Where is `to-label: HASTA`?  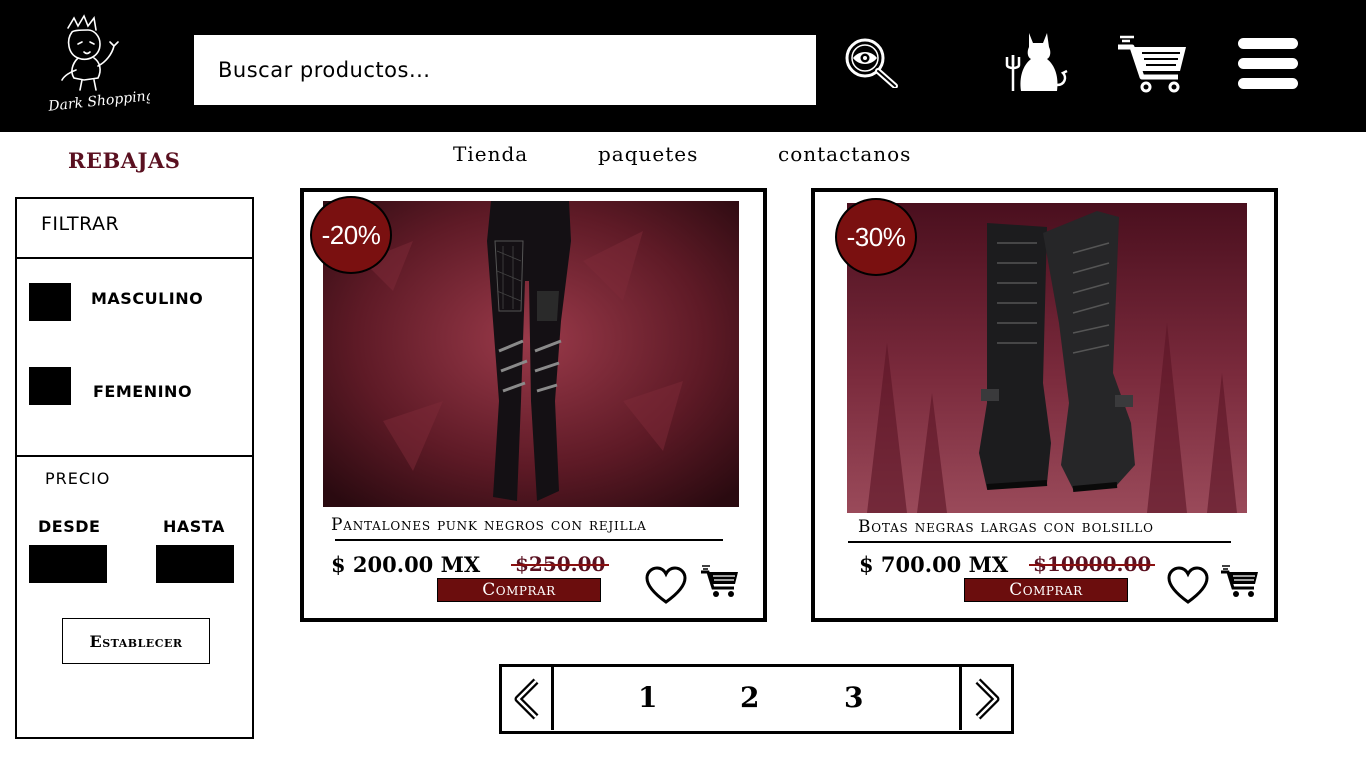 to-label: HASTA is located at coordinates (194, 526).